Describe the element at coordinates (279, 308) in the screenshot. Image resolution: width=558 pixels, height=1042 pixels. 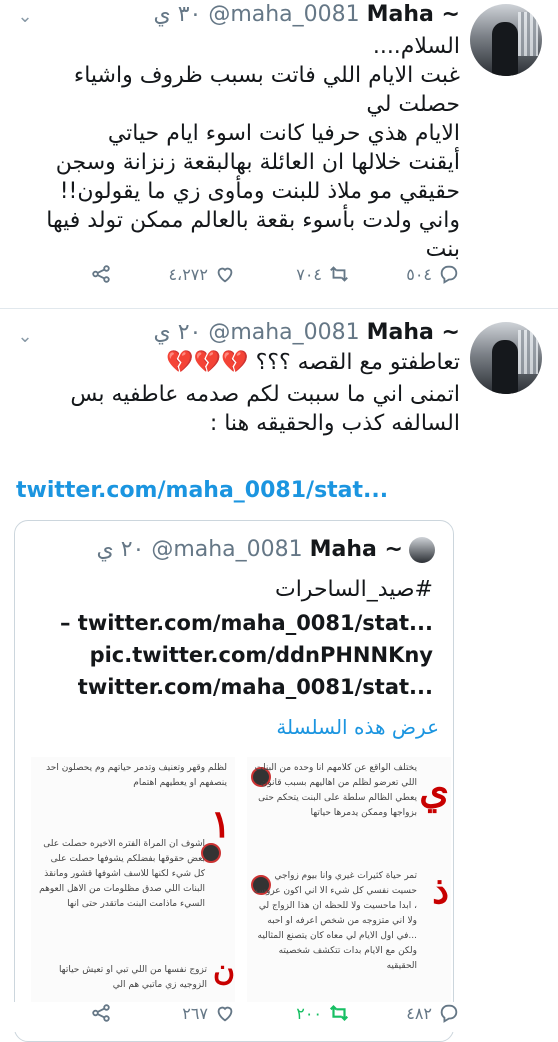
I see `tweet-divider` at that location.